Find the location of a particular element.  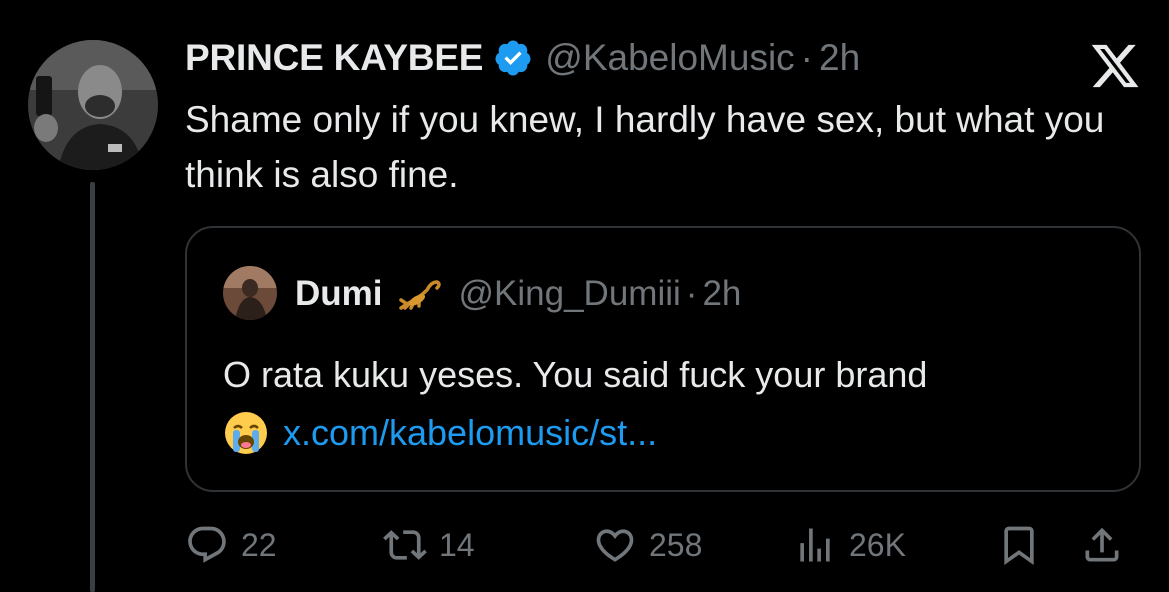

verified-badge-icon is located at coordinates (513, 58).